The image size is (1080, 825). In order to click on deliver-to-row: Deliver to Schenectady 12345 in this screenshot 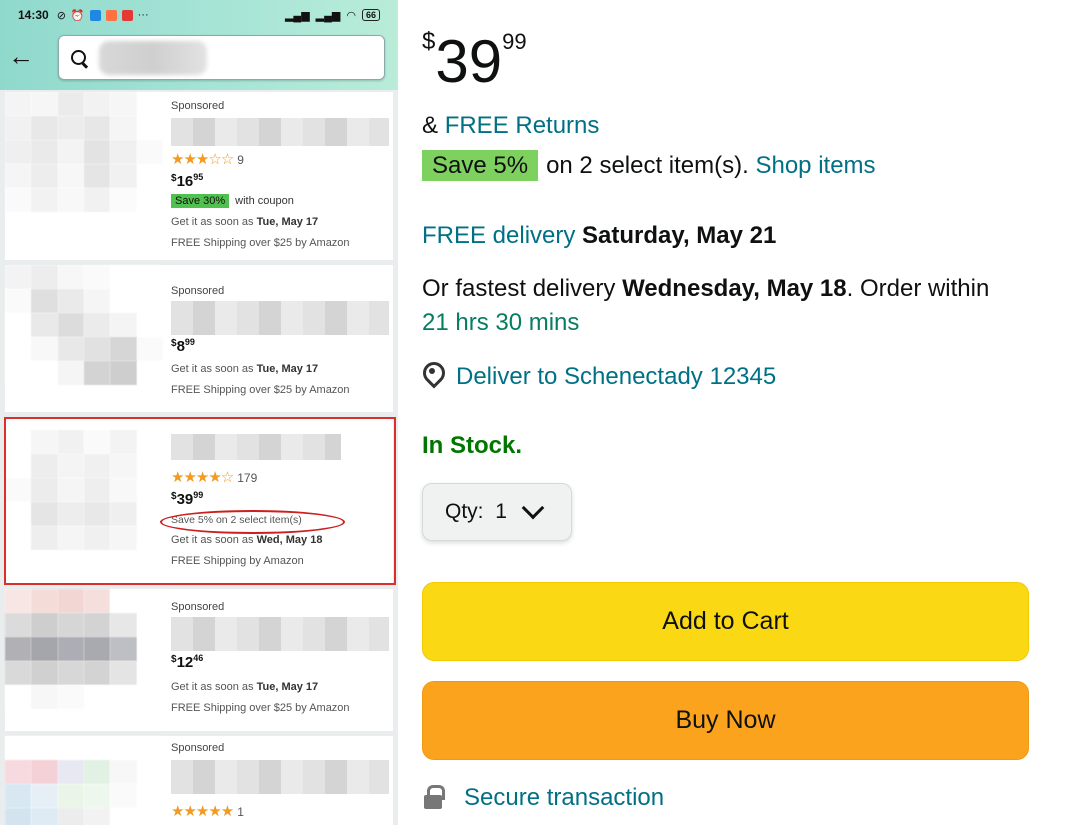, I will do `click(599, 376)`.